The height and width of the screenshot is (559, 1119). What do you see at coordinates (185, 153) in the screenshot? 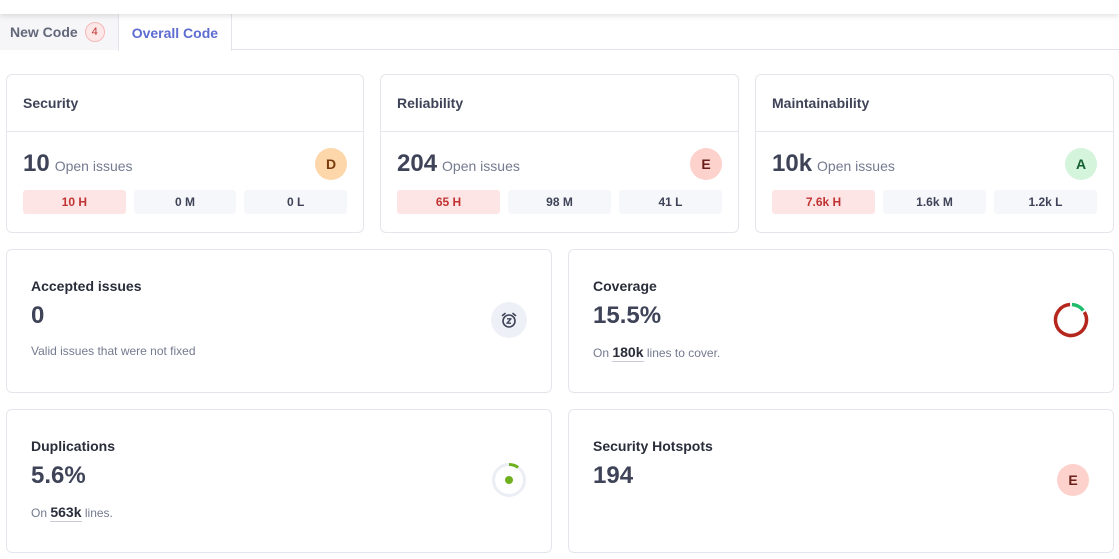
I see `security-card: Security 10 Open issues D 10 H 0 M 0 L` at bounding box center [185, 153].